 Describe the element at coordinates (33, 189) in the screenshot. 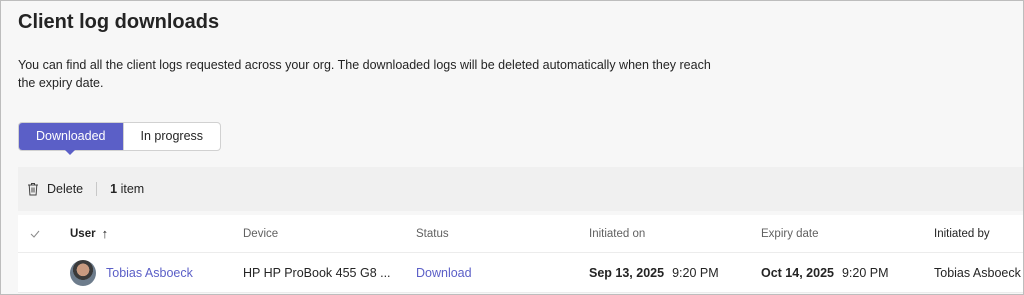

I see `trash-icon` at that location.